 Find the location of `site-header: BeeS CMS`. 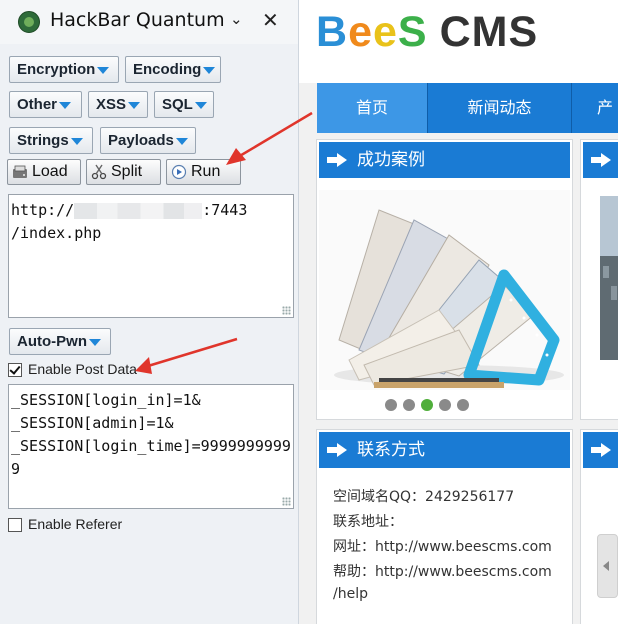

site-header: BeeS CMS is located at coordinates (458, 41).